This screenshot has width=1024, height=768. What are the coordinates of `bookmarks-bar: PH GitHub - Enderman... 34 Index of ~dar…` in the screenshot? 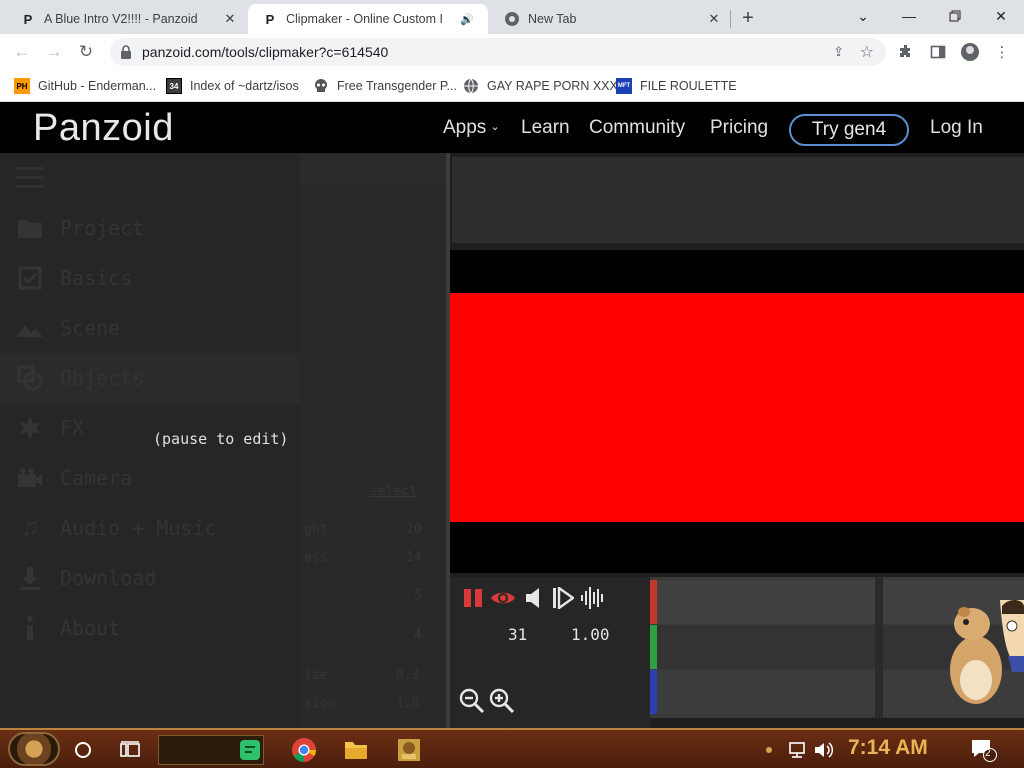 It's located at (512, 86).